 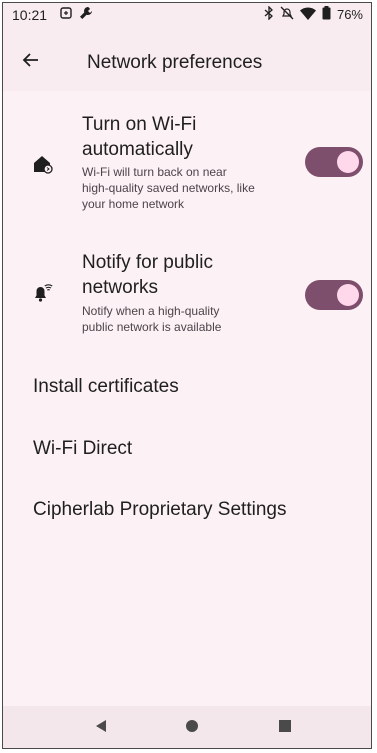 I want to click on mute-icon, so click(x=287, y=14).